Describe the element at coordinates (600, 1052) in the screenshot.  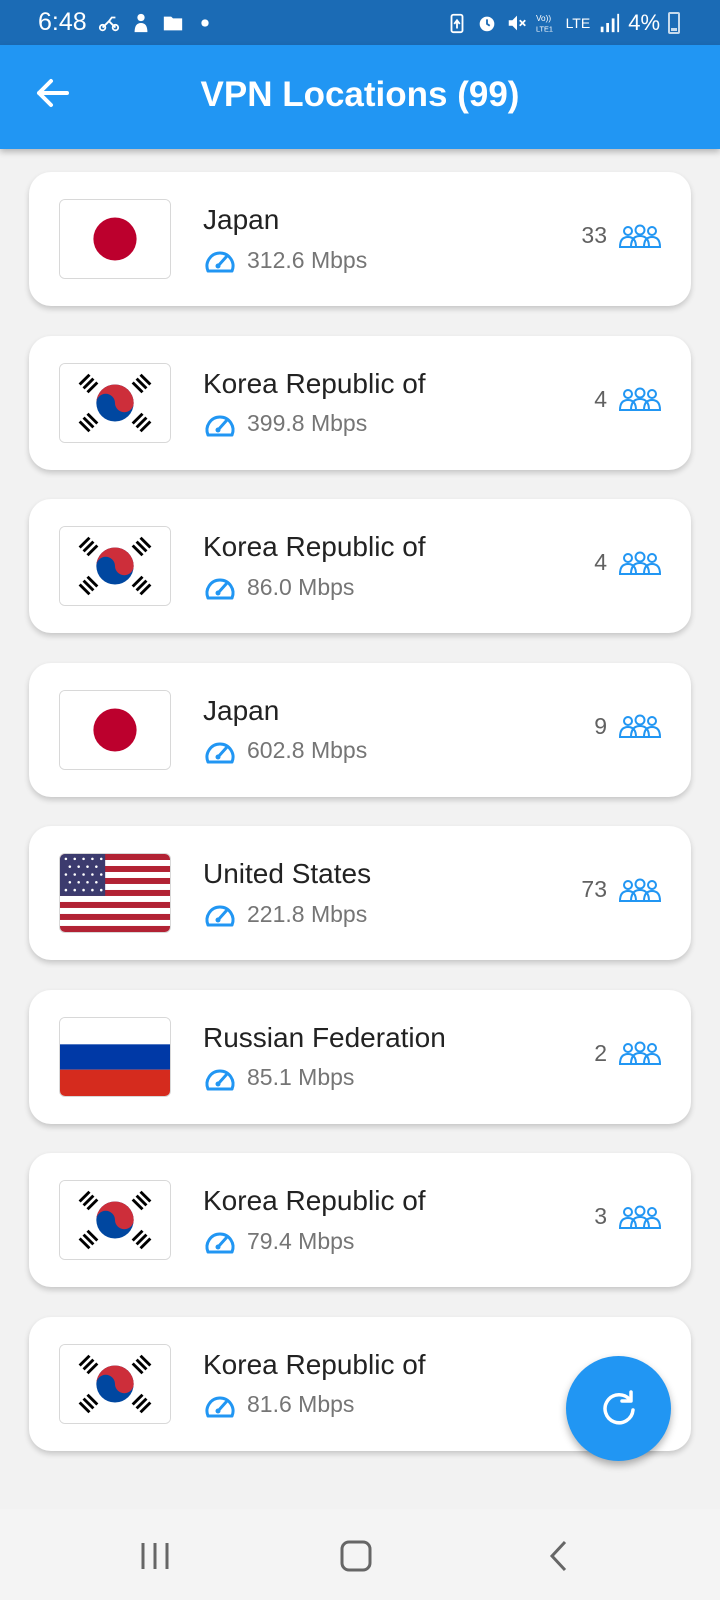
I see `user-count: 2` at that location.